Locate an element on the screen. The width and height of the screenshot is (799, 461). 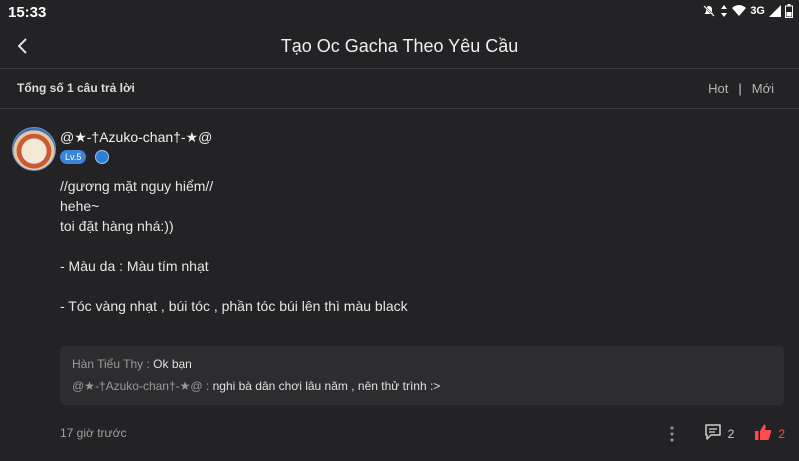
comment-author: Hàn Tiểu Thy : is located at coordinates (113, 364).